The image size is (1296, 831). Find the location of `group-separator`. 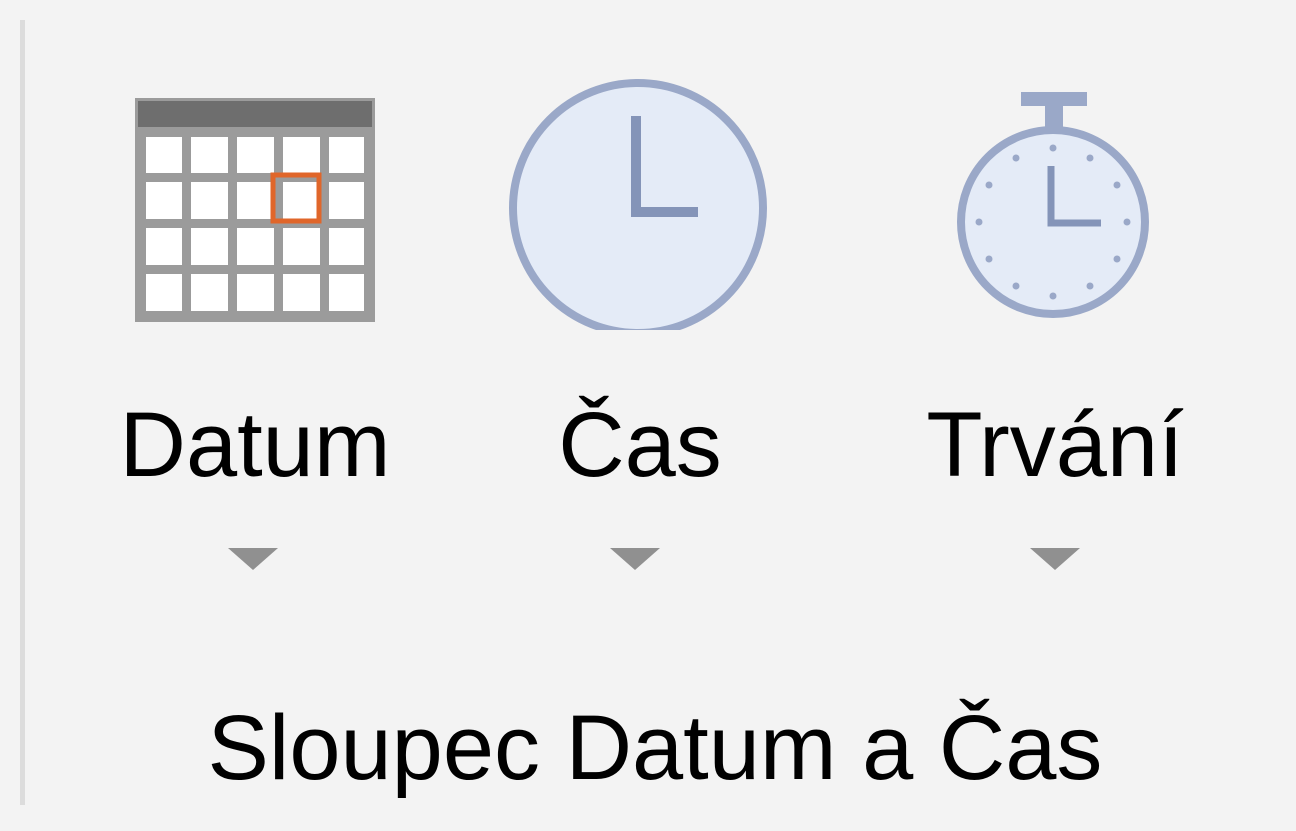

group-separator is located at coordinates (22, 412).